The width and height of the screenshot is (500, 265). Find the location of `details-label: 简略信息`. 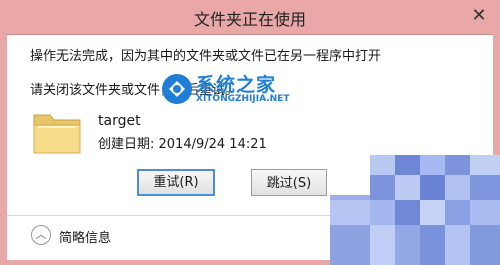

details-label: 简略信息 is located at coordinates (85, 236).